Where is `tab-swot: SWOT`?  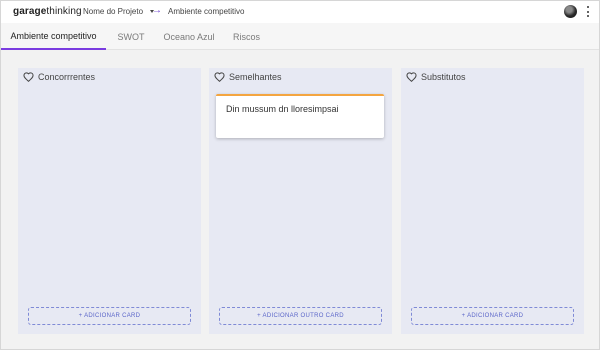
tab-swot: SWOT is located at coordinates (131, 36).